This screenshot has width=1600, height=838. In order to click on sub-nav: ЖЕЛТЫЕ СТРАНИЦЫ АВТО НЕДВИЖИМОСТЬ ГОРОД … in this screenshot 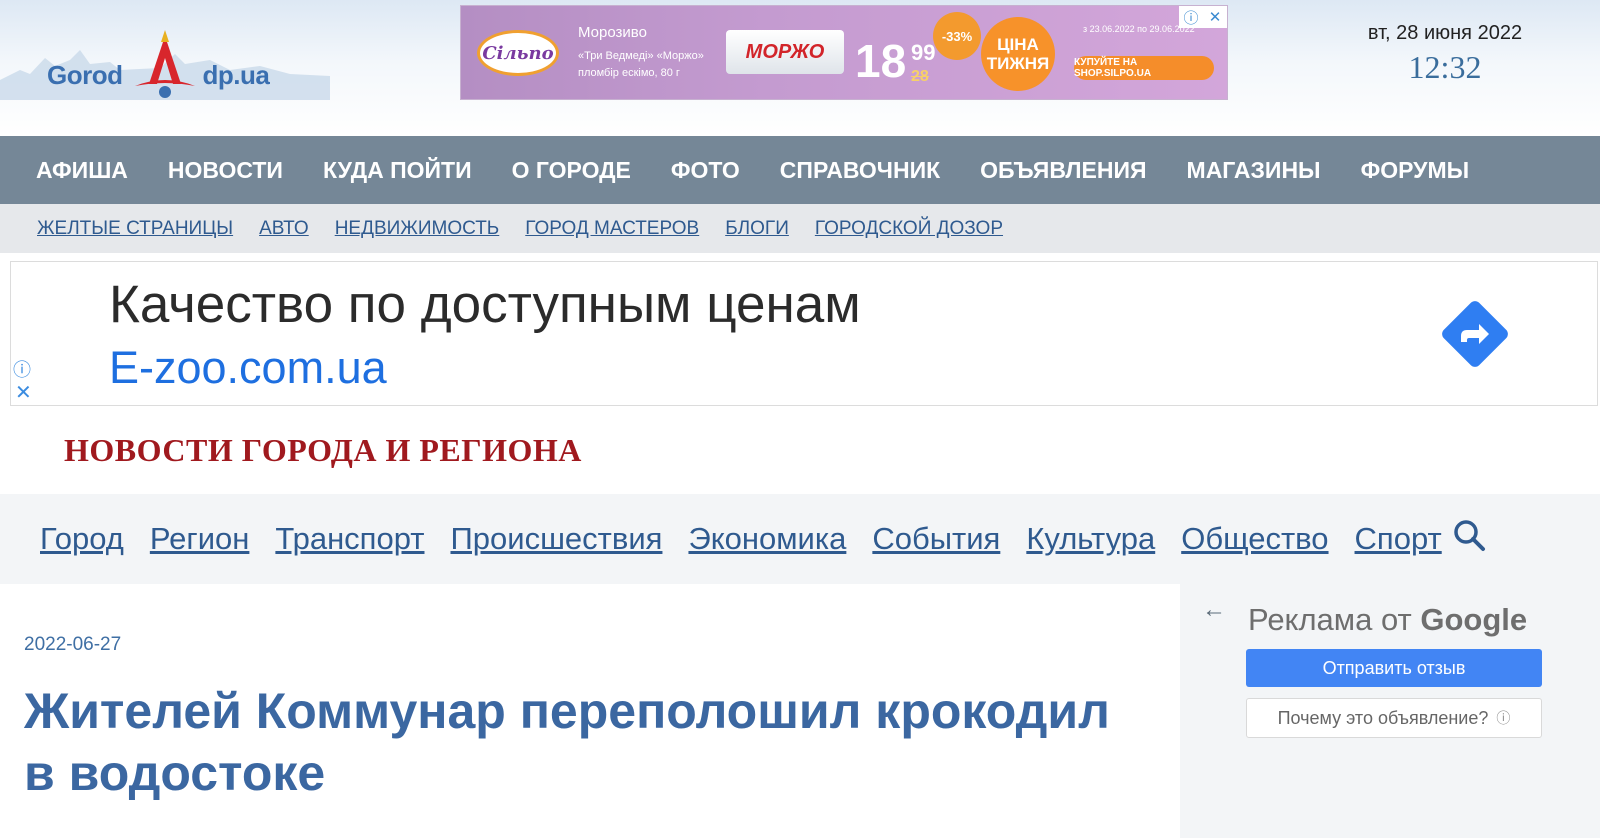, I will do `click(800, 228)`.